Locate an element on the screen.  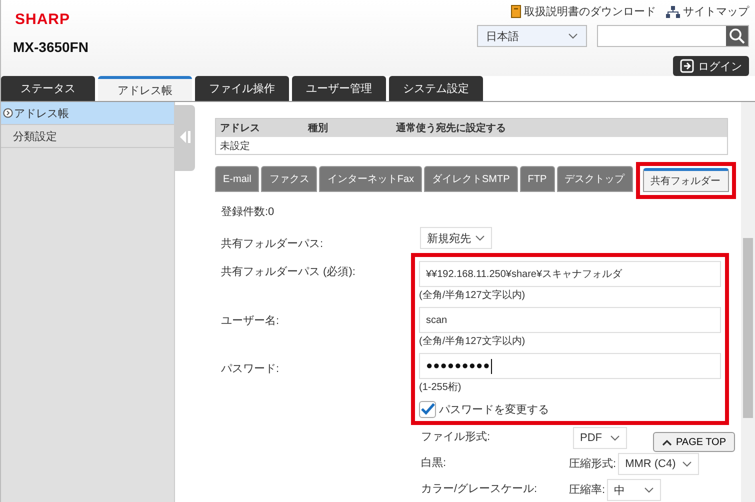
main-tab: アドレス帳 is located at coordinates (145, 88).